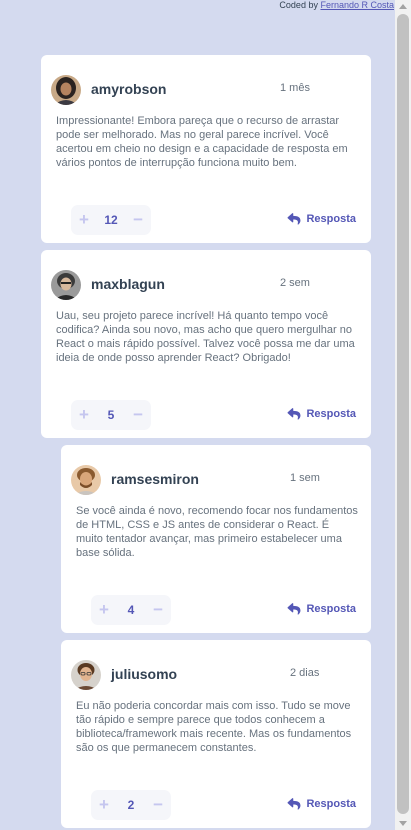 This screenshot has width=411, height=830. Describe the element at coordinates (128, 89) in the screenshot. I see `username: amyrobson` at that location.